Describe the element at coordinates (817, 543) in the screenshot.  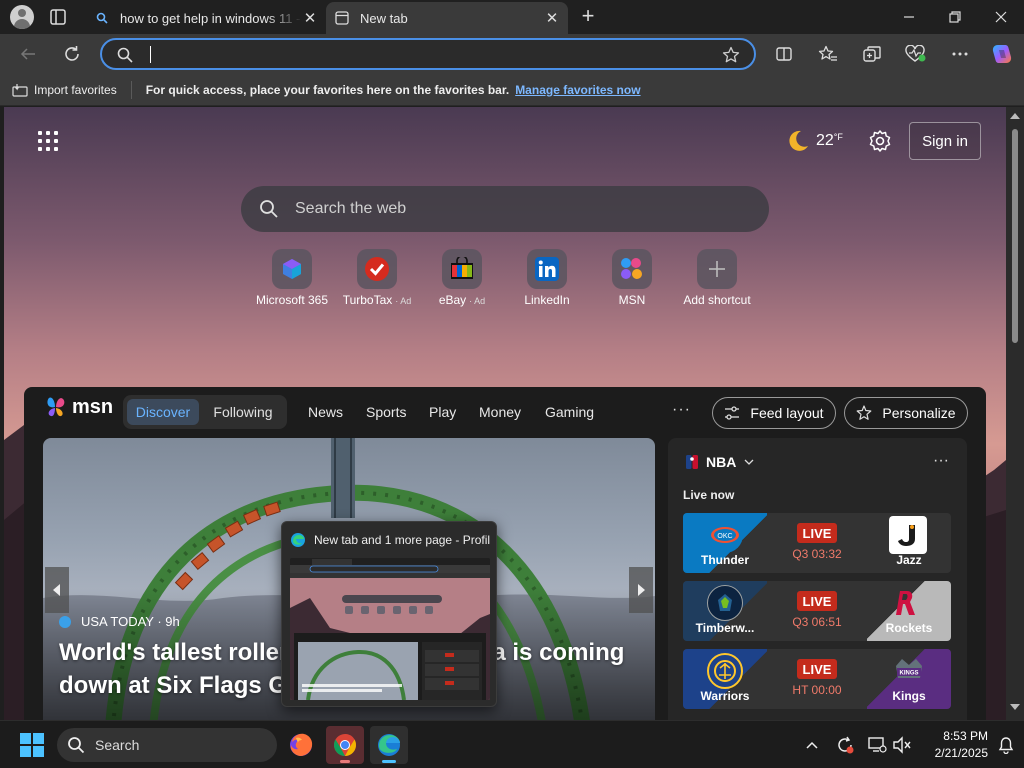
I see `game-thunder-jazz: OKC Thunder LIVE Q3 03:32 Jazz` at that location.